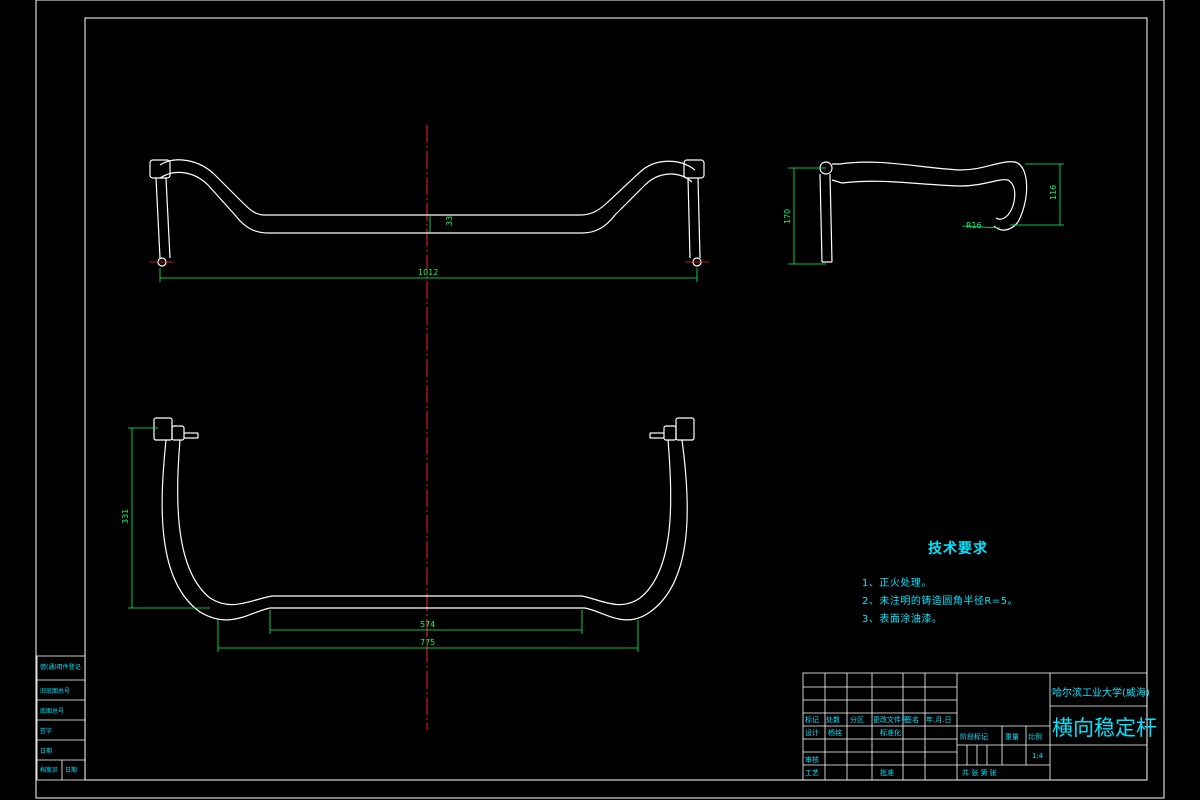 This screenshot has height=800, width=1200. I want to click on dim-top-outer-width: 775, so click(427, 642).